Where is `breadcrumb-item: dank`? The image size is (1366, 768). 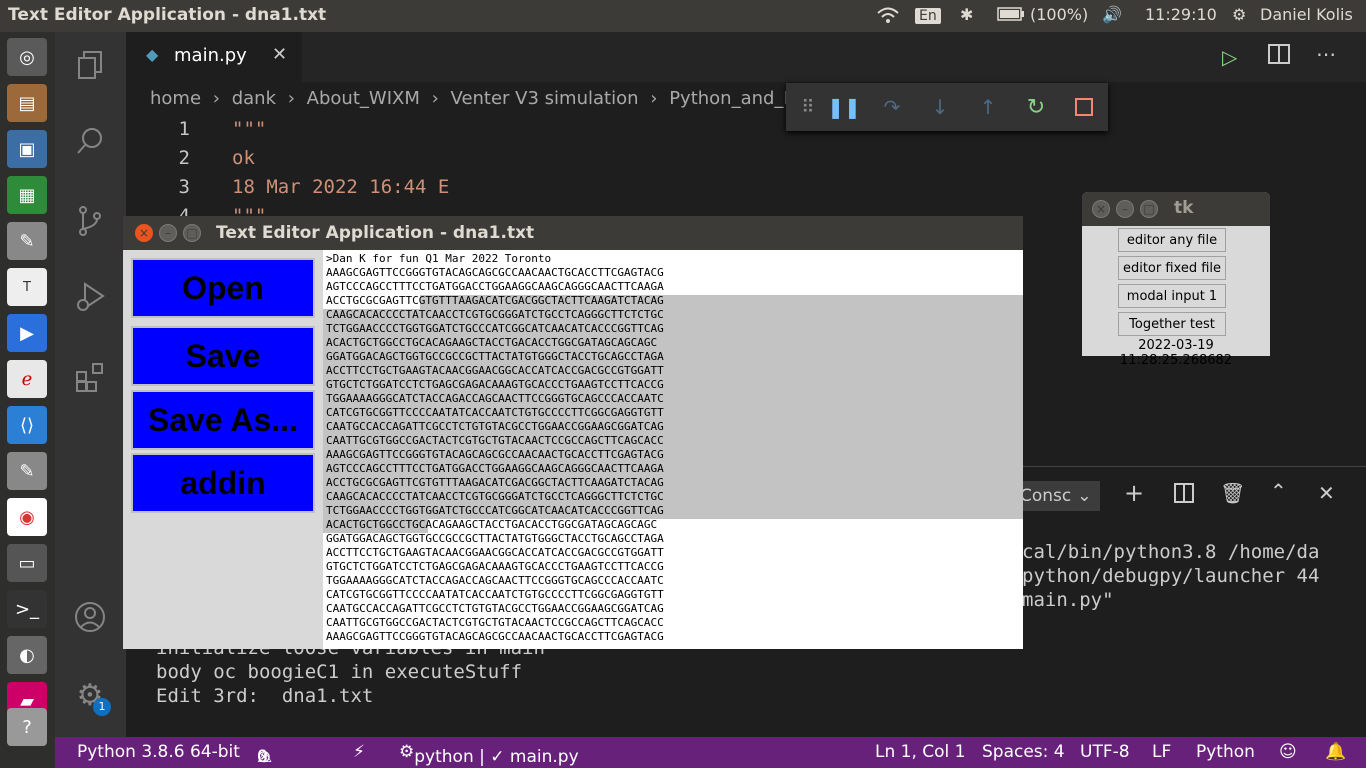
breadcrumb-item: dank is located at coordinates (254, 98).